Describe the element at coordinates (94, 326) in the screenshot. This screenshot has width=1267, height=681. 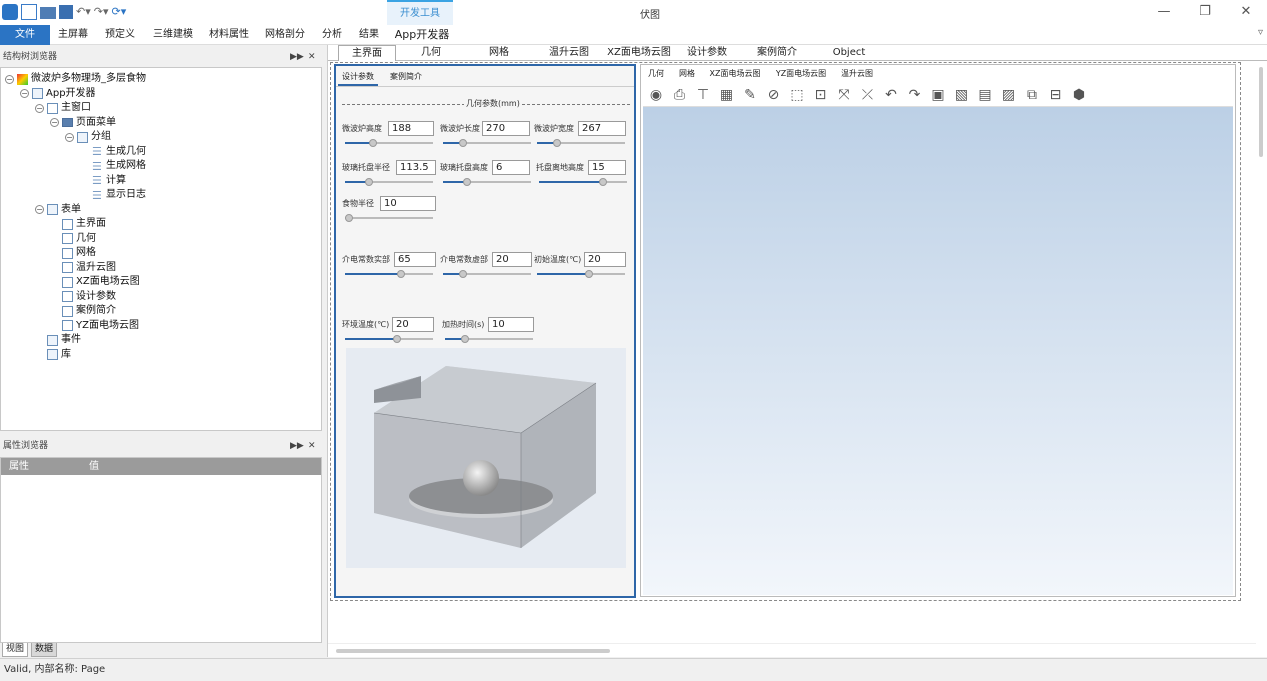
I see `tree-node: YZ面电场云图` at that location.